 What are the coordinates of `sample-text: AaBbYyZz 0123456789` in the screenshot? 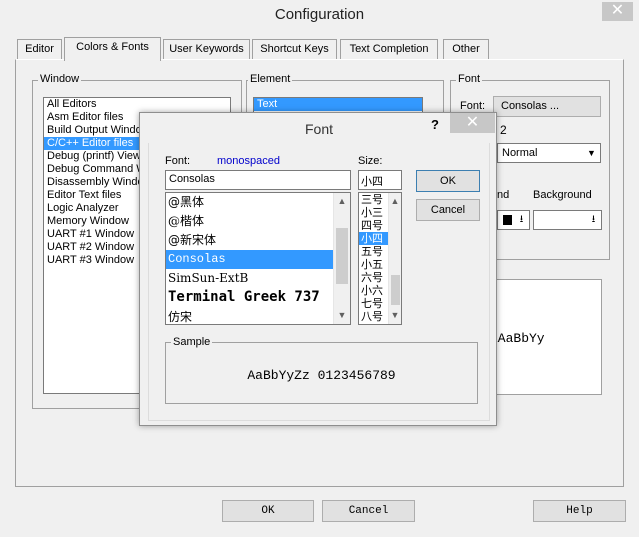 It's located at (321, 375).